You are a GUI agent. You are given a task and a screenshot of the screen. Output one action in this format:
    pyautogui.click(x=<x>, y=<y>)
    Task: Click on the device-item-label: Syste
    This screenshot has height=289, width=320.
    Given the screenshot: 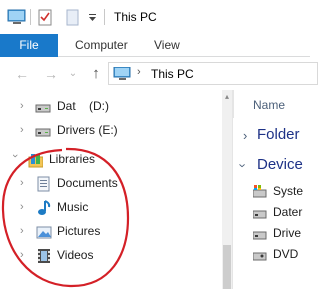 What is the action you would take?
    pyautogui.click(x=288, y=191)
    